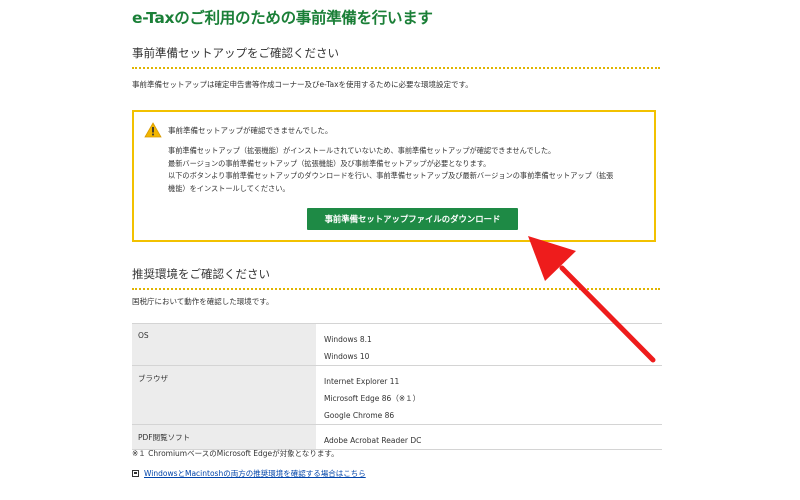 This screenshot has width=800, height=500. Describe the element at coordinates (235, 453) in the screenshot. I see `footnote: ※１ ChromiumベースのMicrosoft Edgeが対象となります。` at that location.